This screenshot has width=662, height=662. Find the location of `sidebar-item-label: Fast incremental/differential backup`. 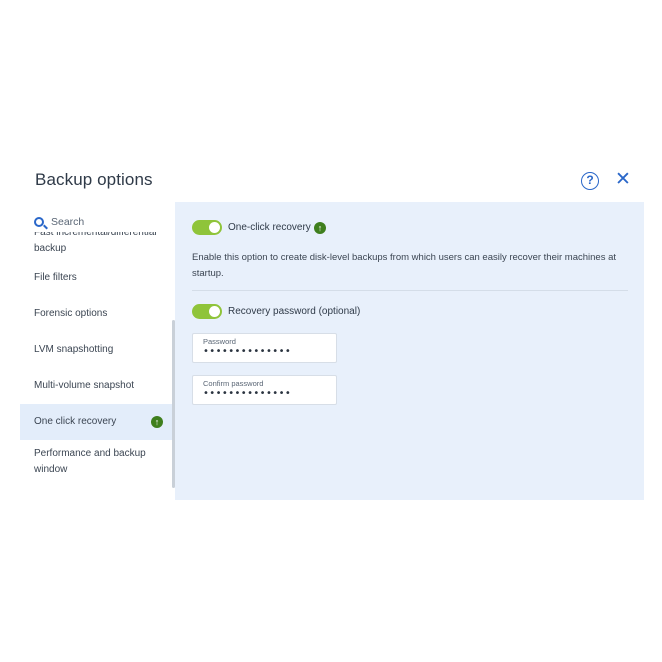

sidebar-item-label: Fast incremental/differential backup is located at coordinates (95, 243).